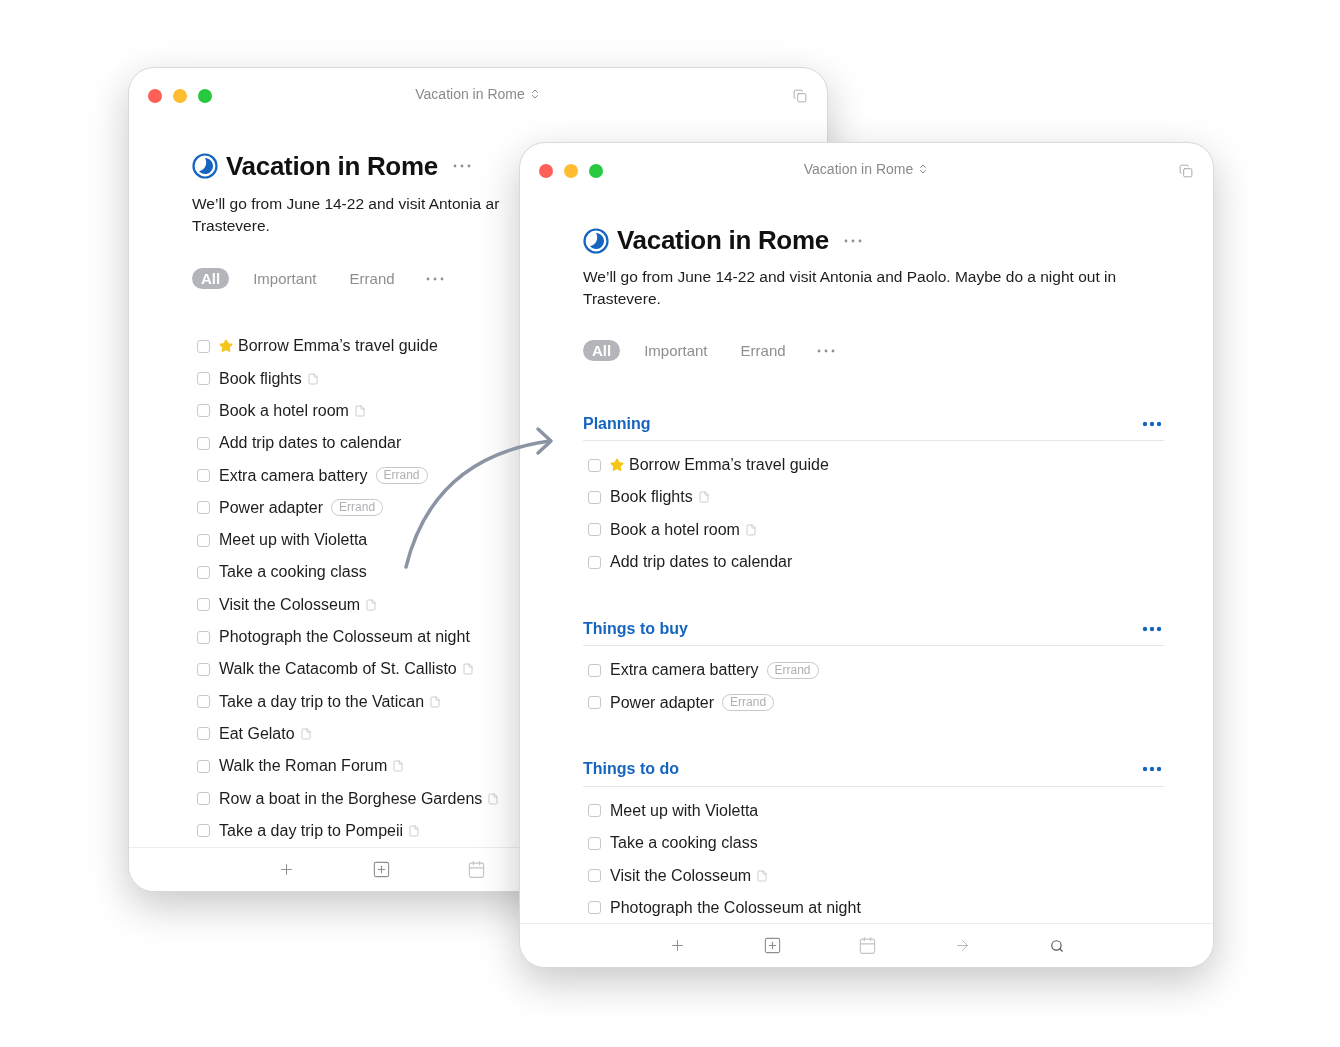  Describe the element at coordinates (1057, 945) in the screenshot. I see `search-icon` at that location.